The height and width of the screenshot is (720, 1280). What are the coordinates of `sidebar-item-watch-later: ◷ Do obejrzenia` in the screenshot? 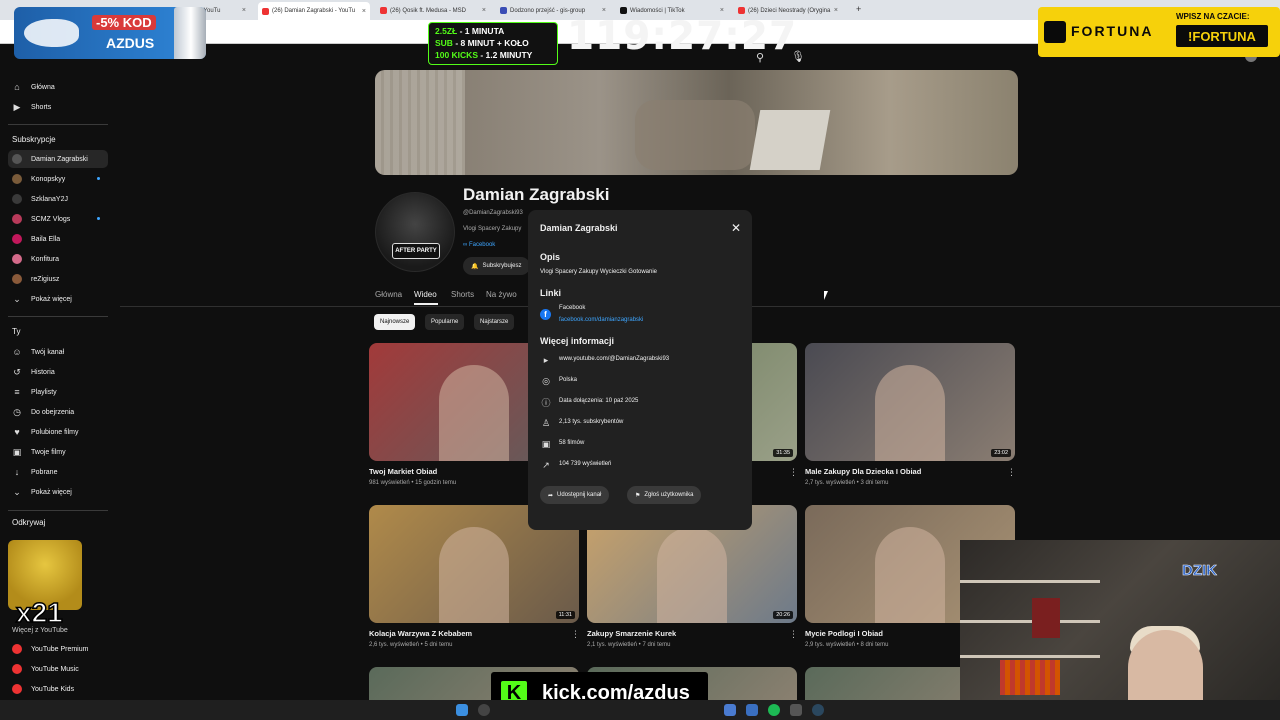 It's located at (58, 412).